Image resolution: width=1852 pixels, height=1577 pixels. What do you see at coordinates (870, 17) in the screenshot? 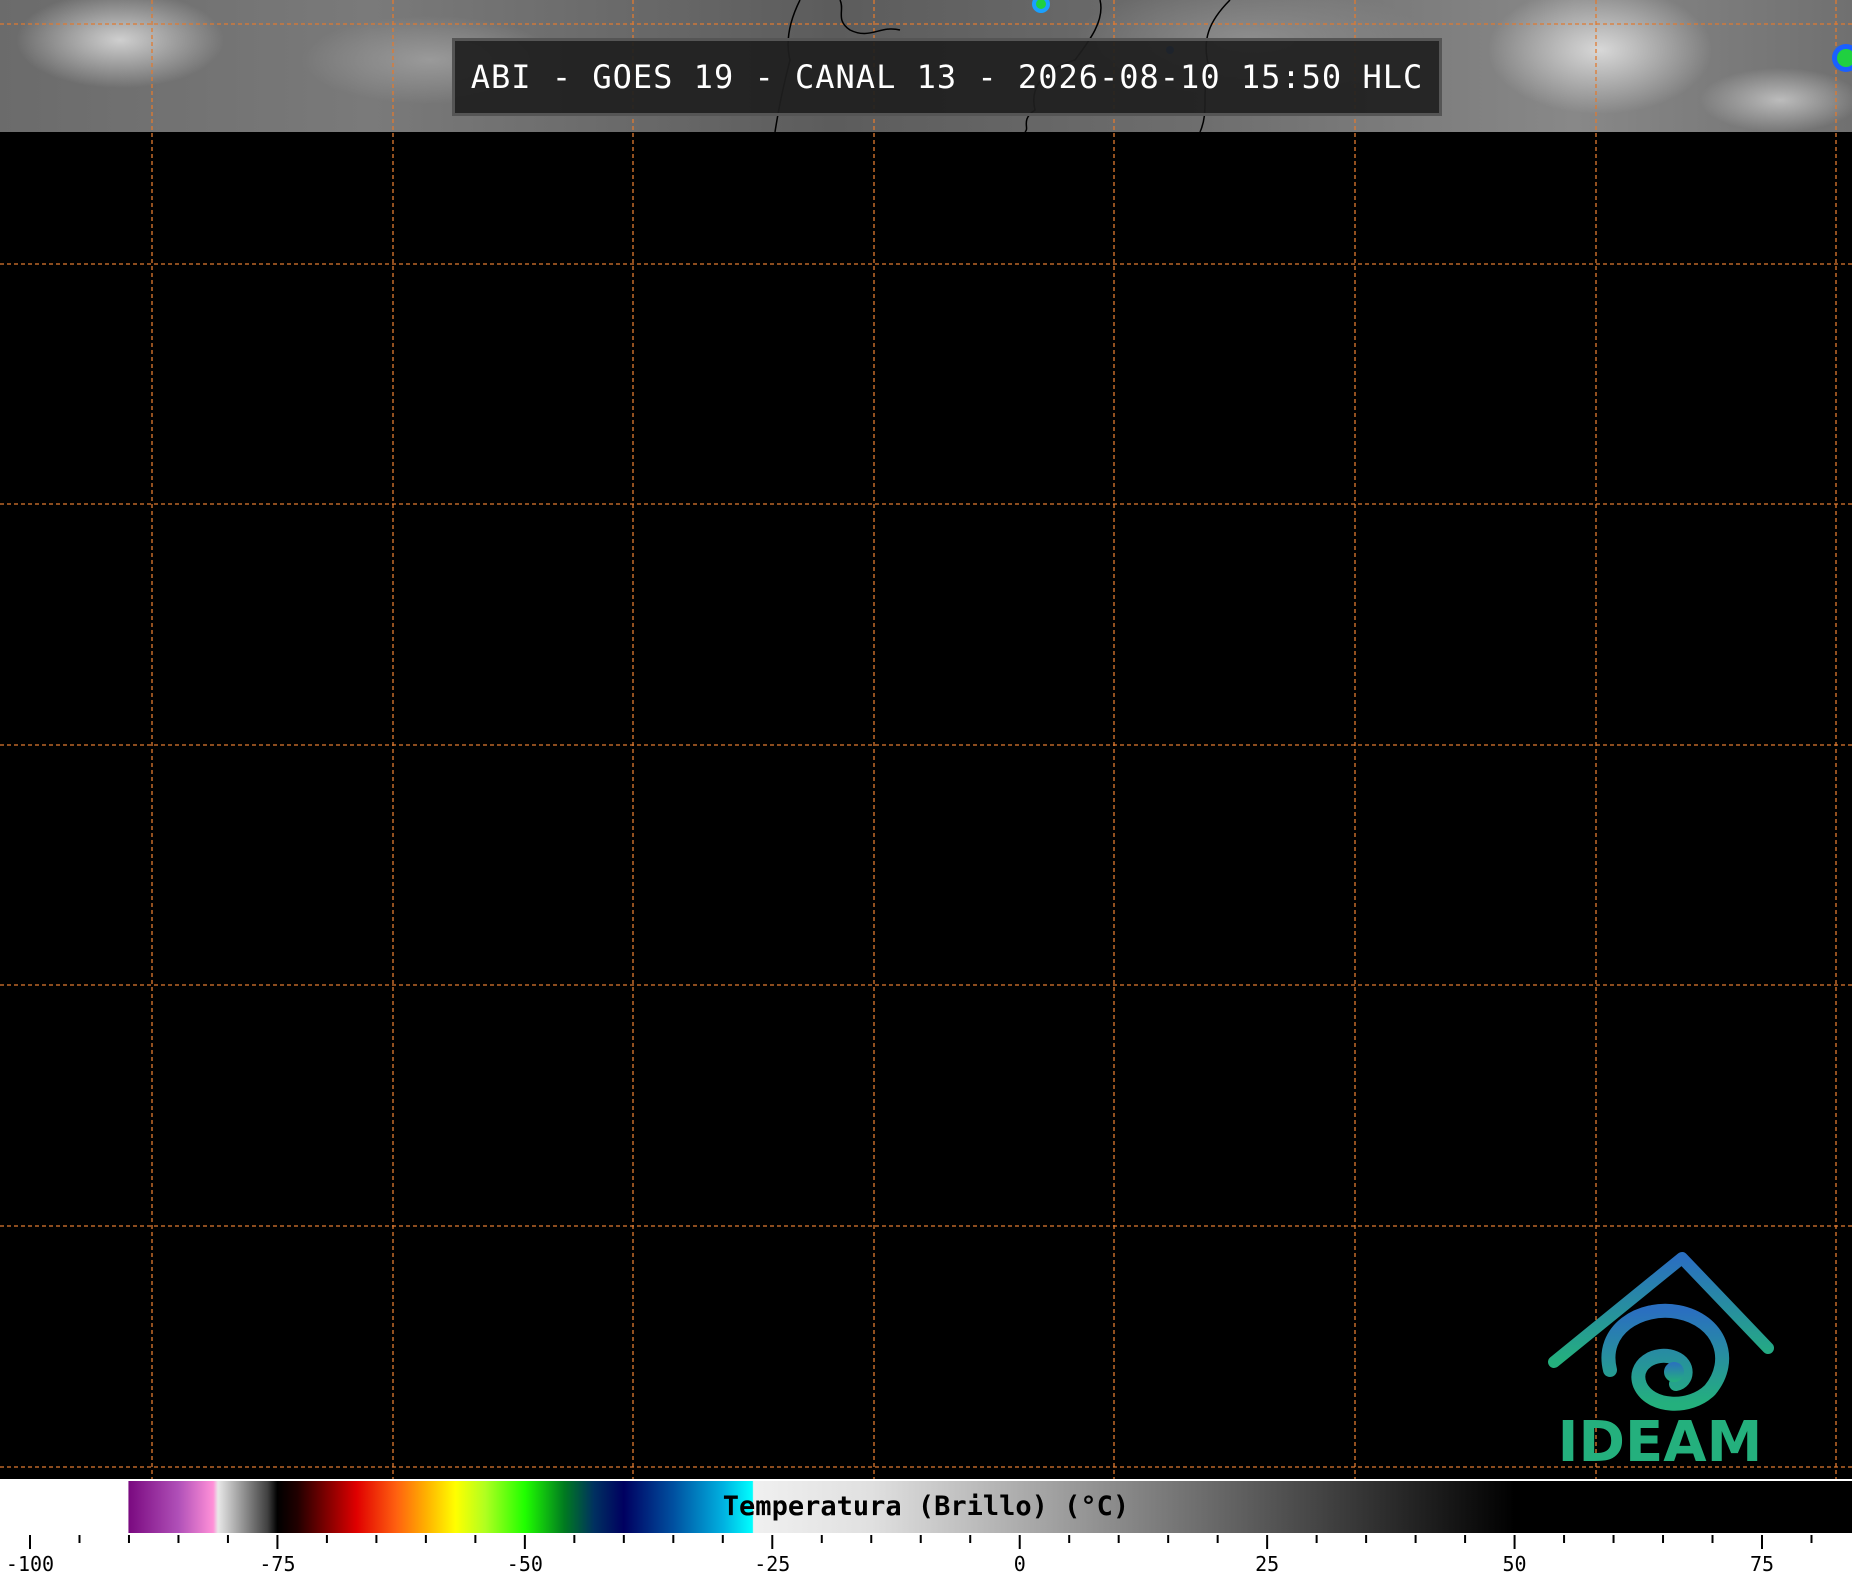
I see `border-line` at bounding box center [870, 17].